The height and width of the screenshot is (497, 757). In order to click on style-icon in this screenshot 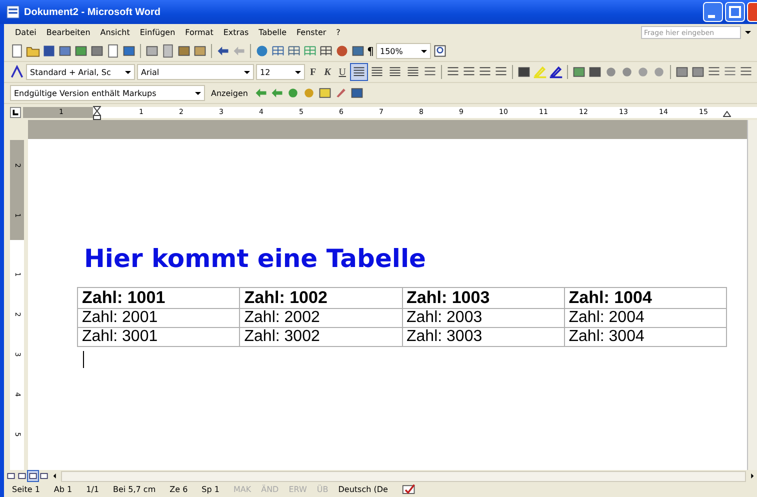, I will do `click(17, 72)`.